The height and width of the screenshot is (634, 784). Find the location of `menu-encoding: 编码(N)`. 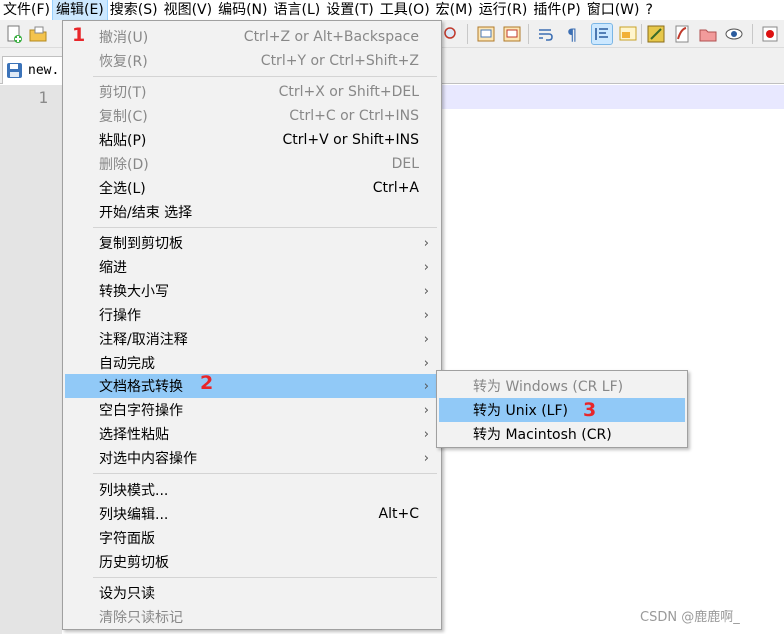

menu-encoding: 编码(N) is located at coordinates (242, 10).